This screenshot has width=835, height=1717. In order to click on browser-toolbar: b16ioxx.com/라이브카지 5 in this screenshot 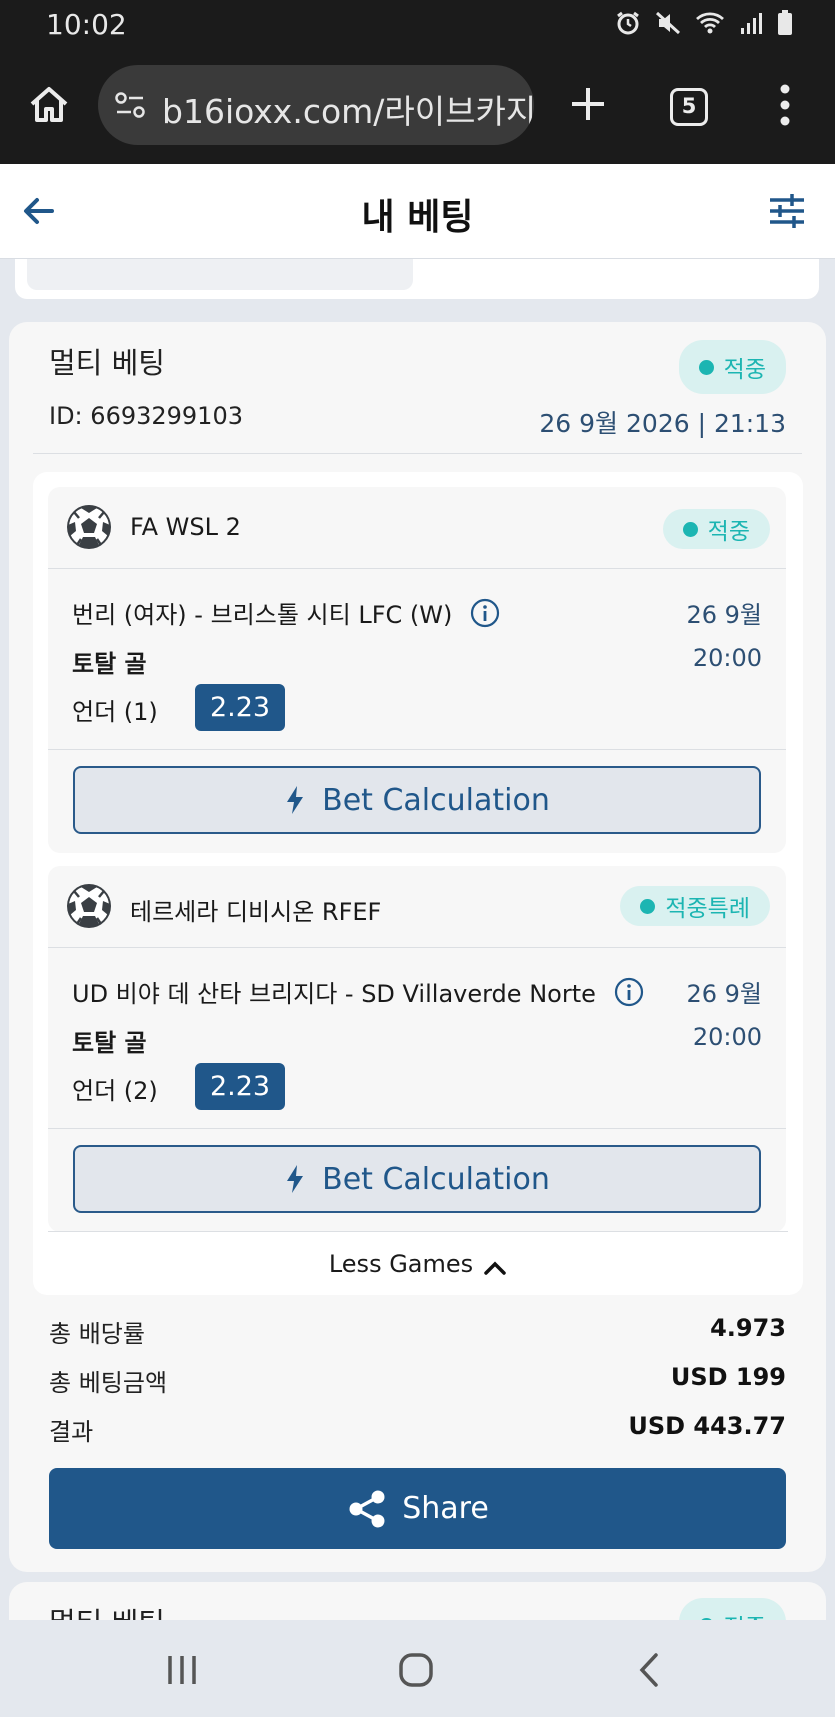, I will do `click(417, 108)`.